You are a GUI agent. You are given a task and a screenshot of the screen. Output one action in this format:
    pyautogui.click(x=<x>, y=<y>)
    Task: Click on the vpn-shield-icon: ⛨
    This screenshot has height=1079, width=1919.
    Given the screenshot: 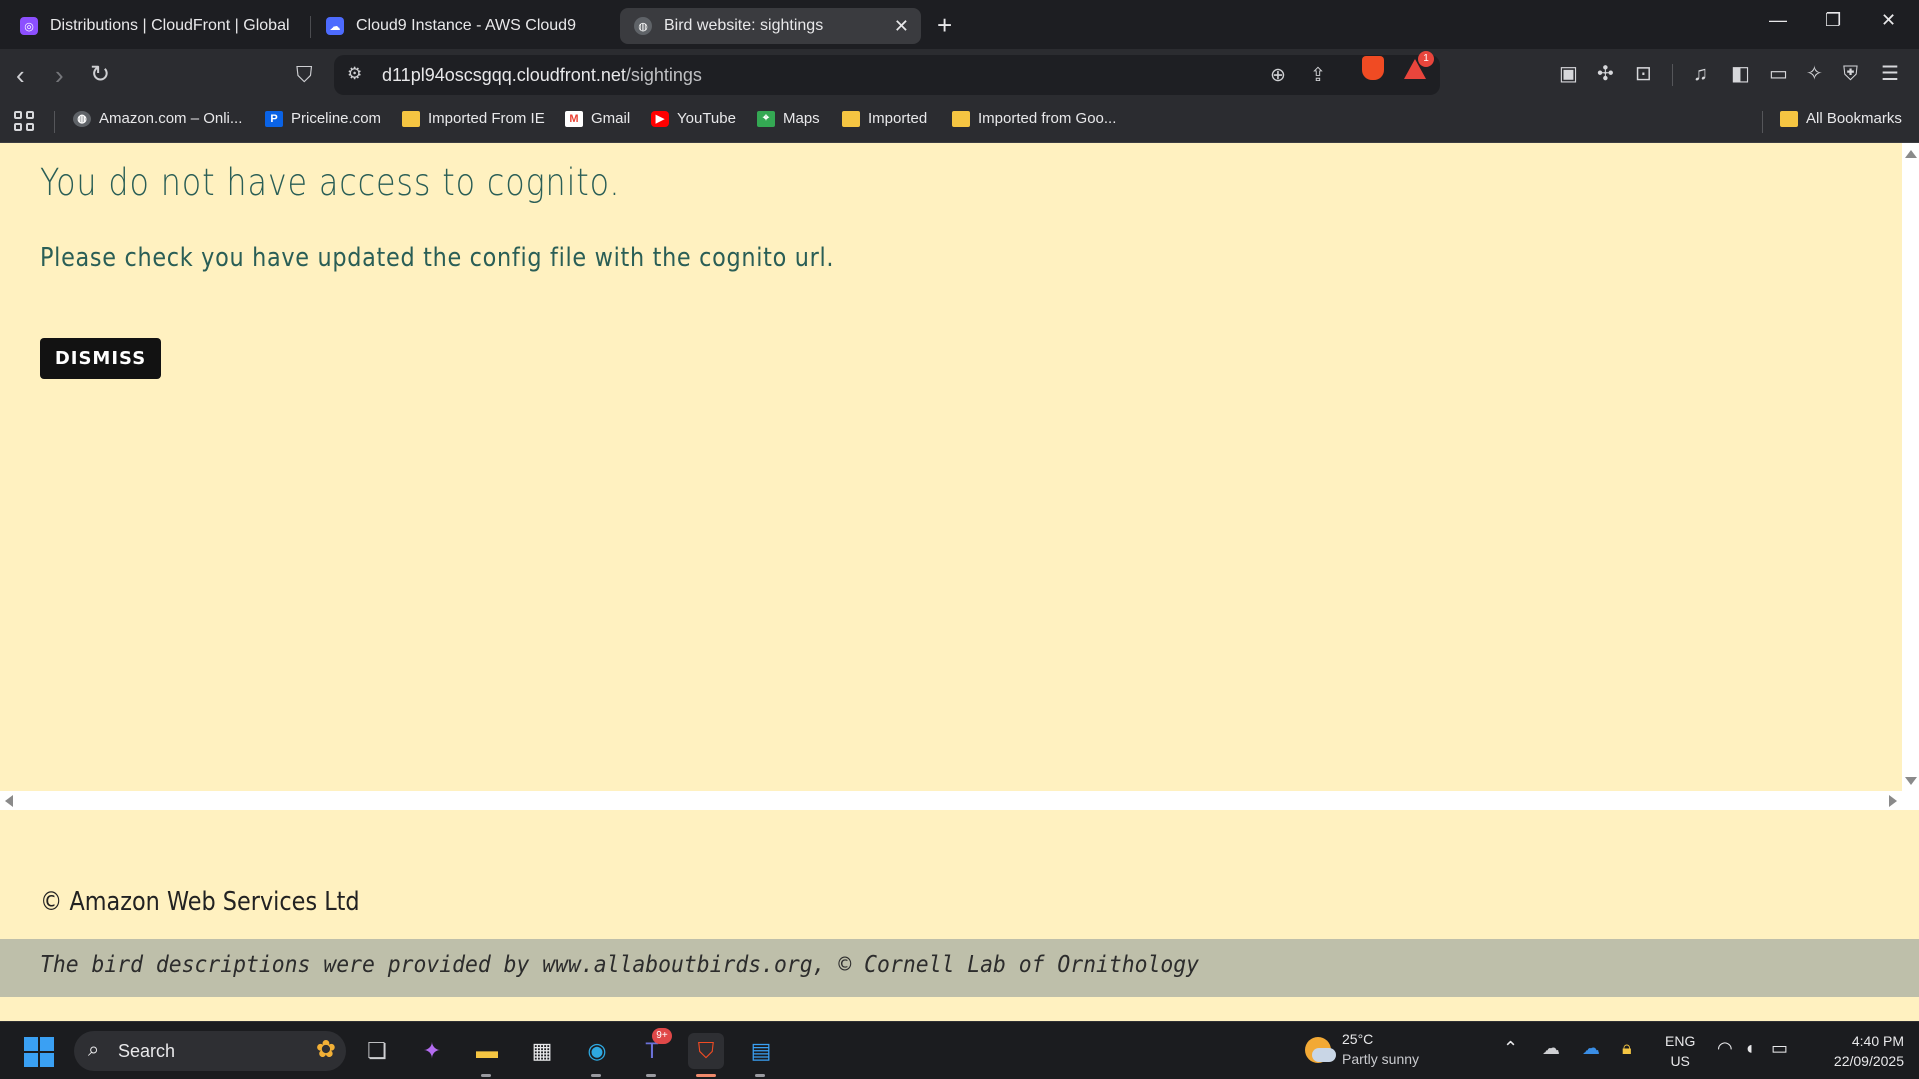 What is the action you would take?
    pyautogui.click(x=1850, y=74)
    